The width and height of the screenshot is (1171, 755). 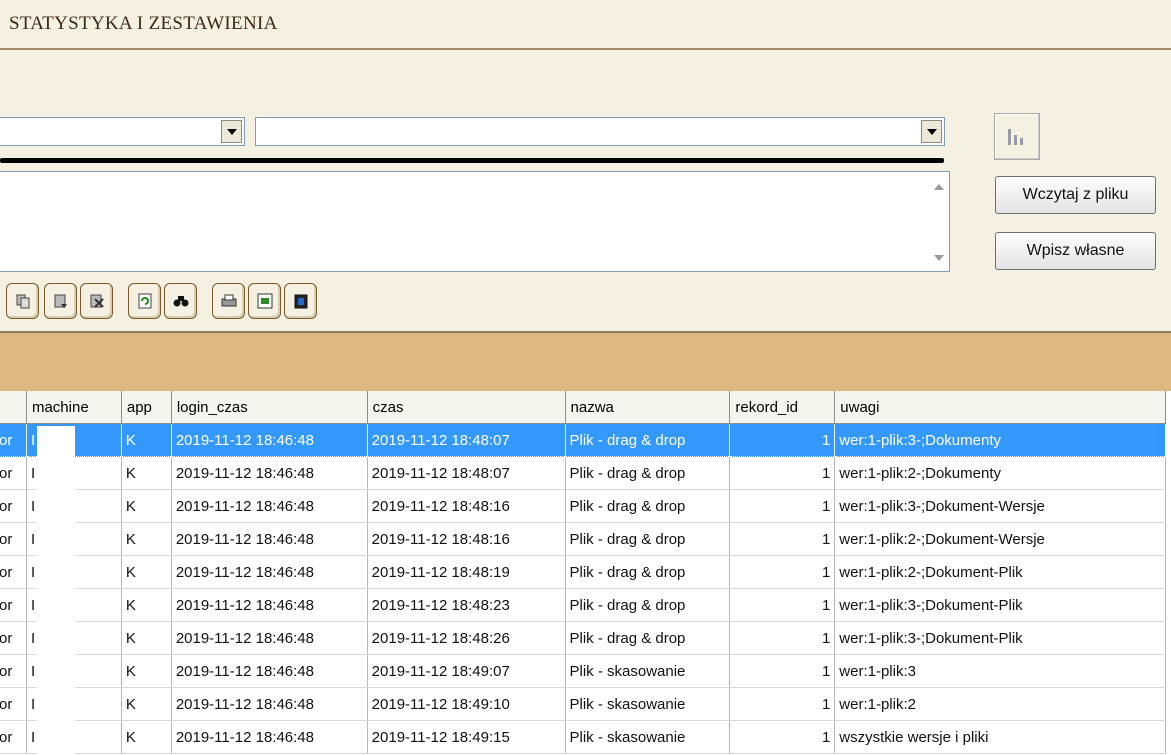 I want to click on column-header: czas, so click(x=466, y=407).